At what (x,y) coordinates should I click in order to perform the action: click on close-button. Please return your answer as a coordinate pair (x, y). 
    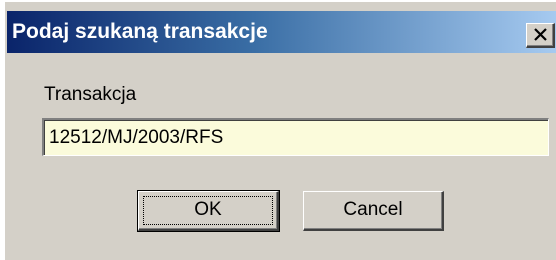
    Looking at the image, I should click on (540, 35).